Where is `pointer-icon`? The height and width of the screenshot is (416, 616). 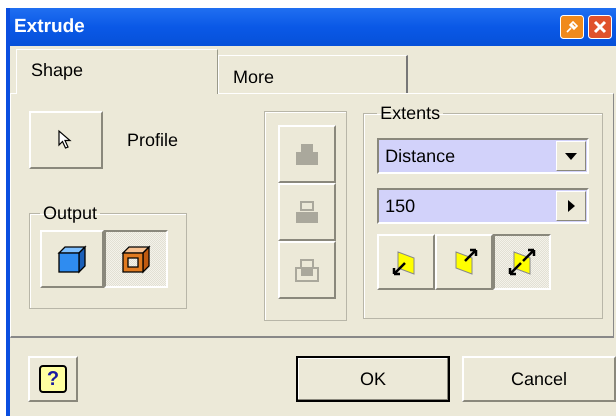 pointer-icon is located at coordinates (66, 140).